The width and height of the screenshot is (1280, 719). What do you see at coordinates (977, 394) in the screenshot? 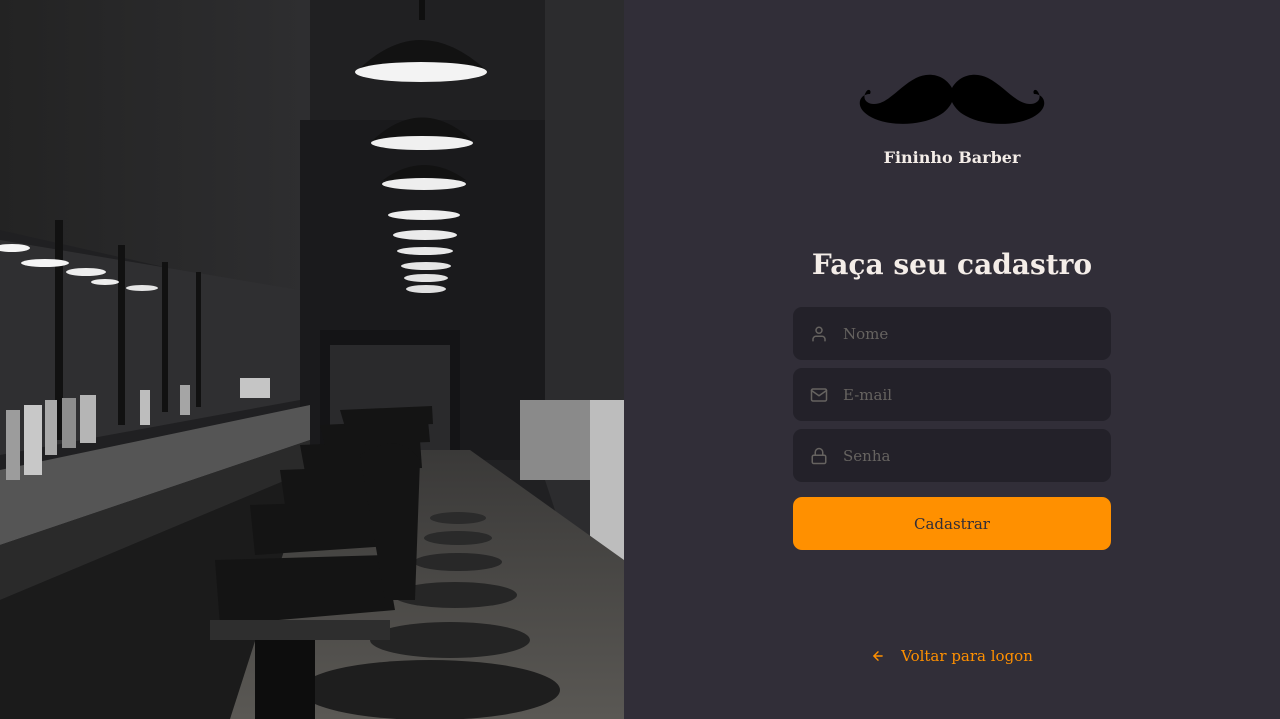
I see `email-input` at bounding box center [977, 394].